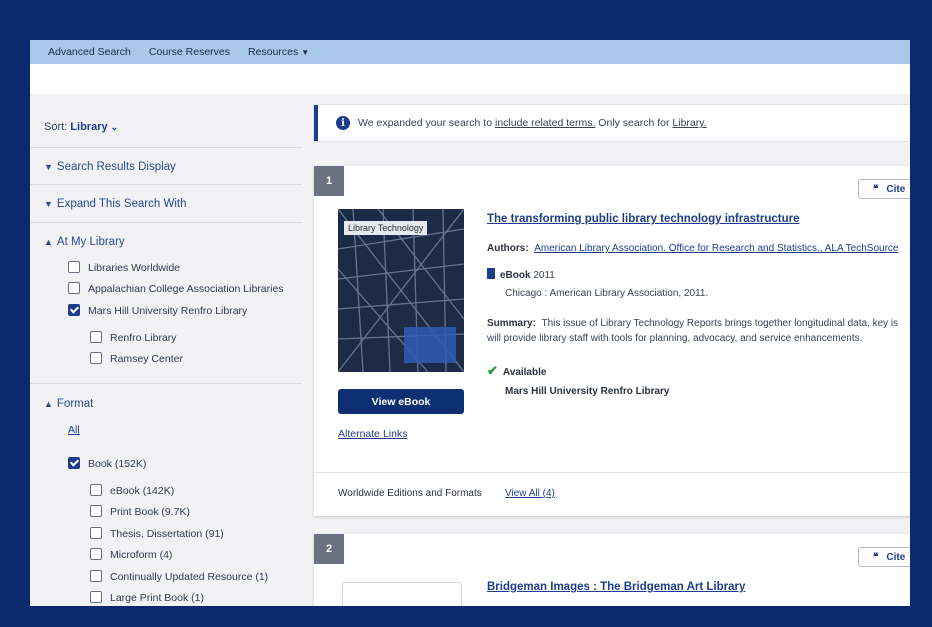  I want to click on availability-label: Available, so click(524, 372).